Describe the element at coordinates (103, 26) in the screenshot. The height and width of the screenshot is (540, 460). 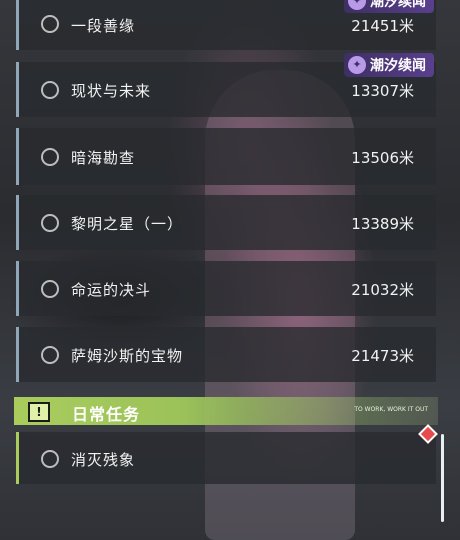
I see `quest-name: 一段善缘` at that location.